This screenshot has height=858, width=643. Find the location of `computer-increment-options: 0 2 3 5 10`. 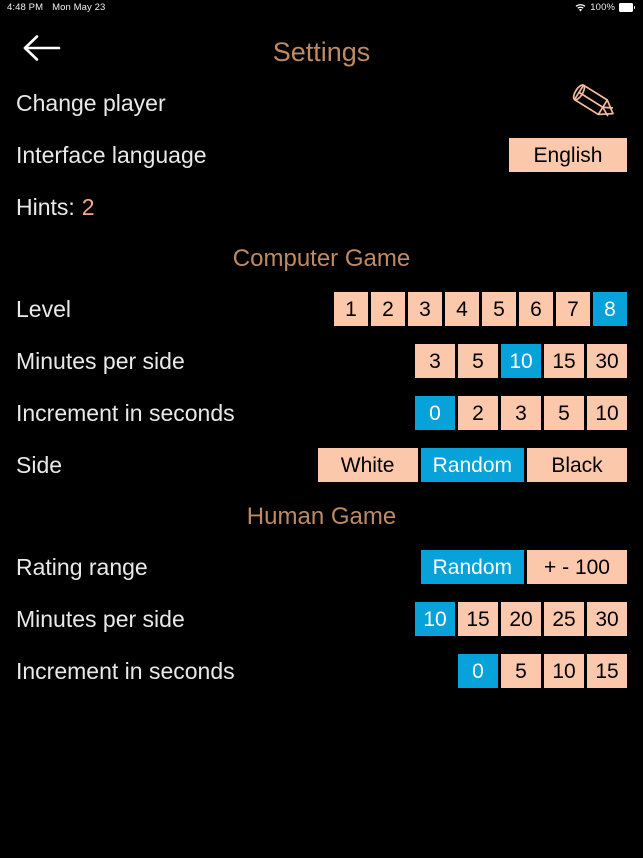

computer-increment-options: 0 2 3 5 10 is located at coordinates (521, 413).